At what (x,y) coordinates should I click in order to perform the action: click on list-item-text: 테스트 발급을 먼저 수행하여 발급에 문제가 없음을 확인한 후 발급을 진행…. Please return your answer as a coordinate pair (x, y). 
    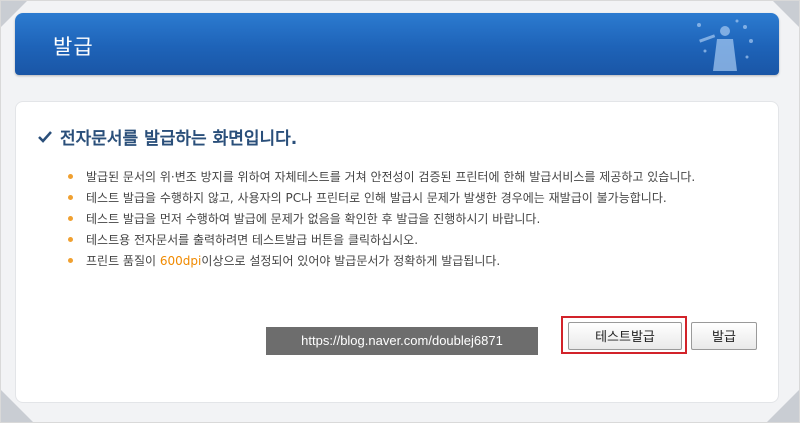
    Looking at the image, I should click on (313, 219).